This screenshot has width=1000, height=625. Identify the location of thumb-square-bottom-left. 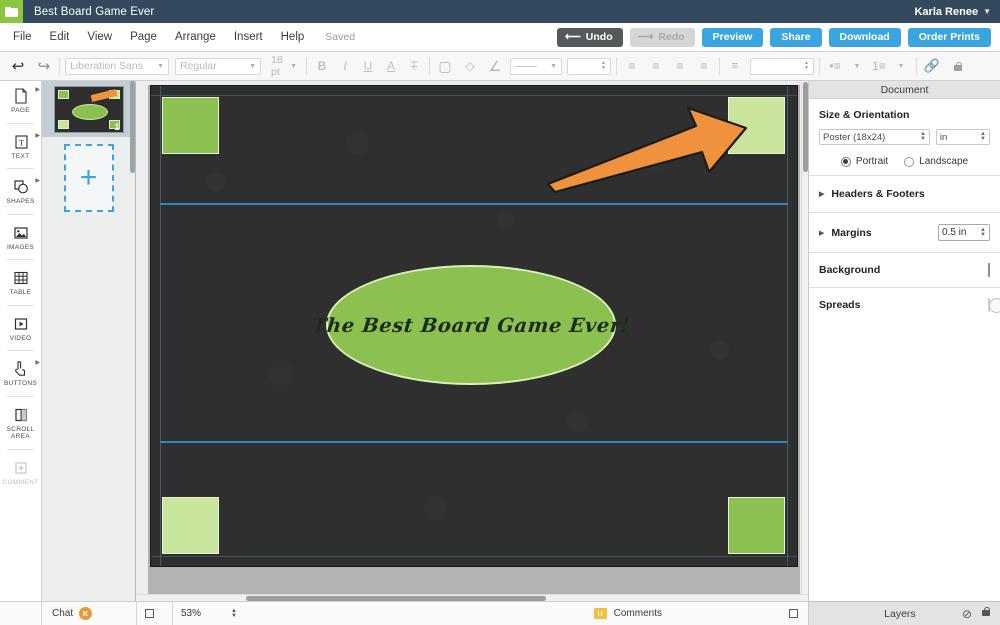
(63, 124).